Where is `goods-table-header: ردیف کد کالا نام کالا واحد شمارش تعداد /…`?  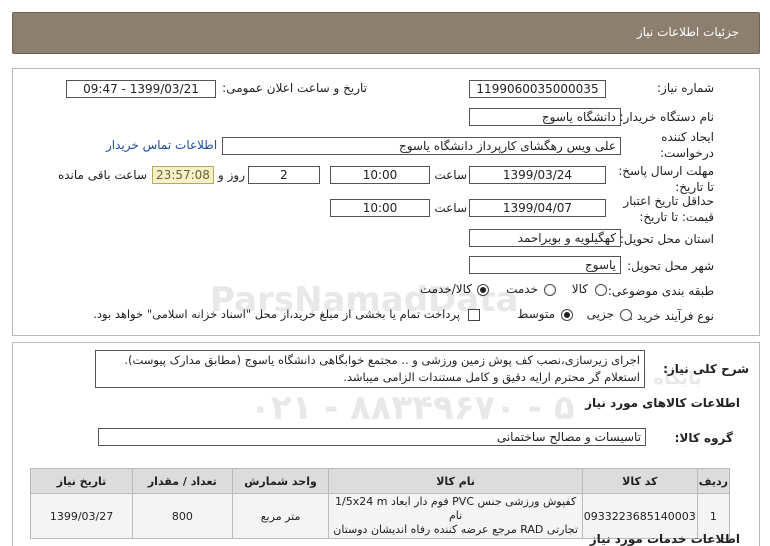 goods-table-header: ردیف کد کالا نام کالا واحد شمارش تعداد /… is located at coordinates (380, 481).